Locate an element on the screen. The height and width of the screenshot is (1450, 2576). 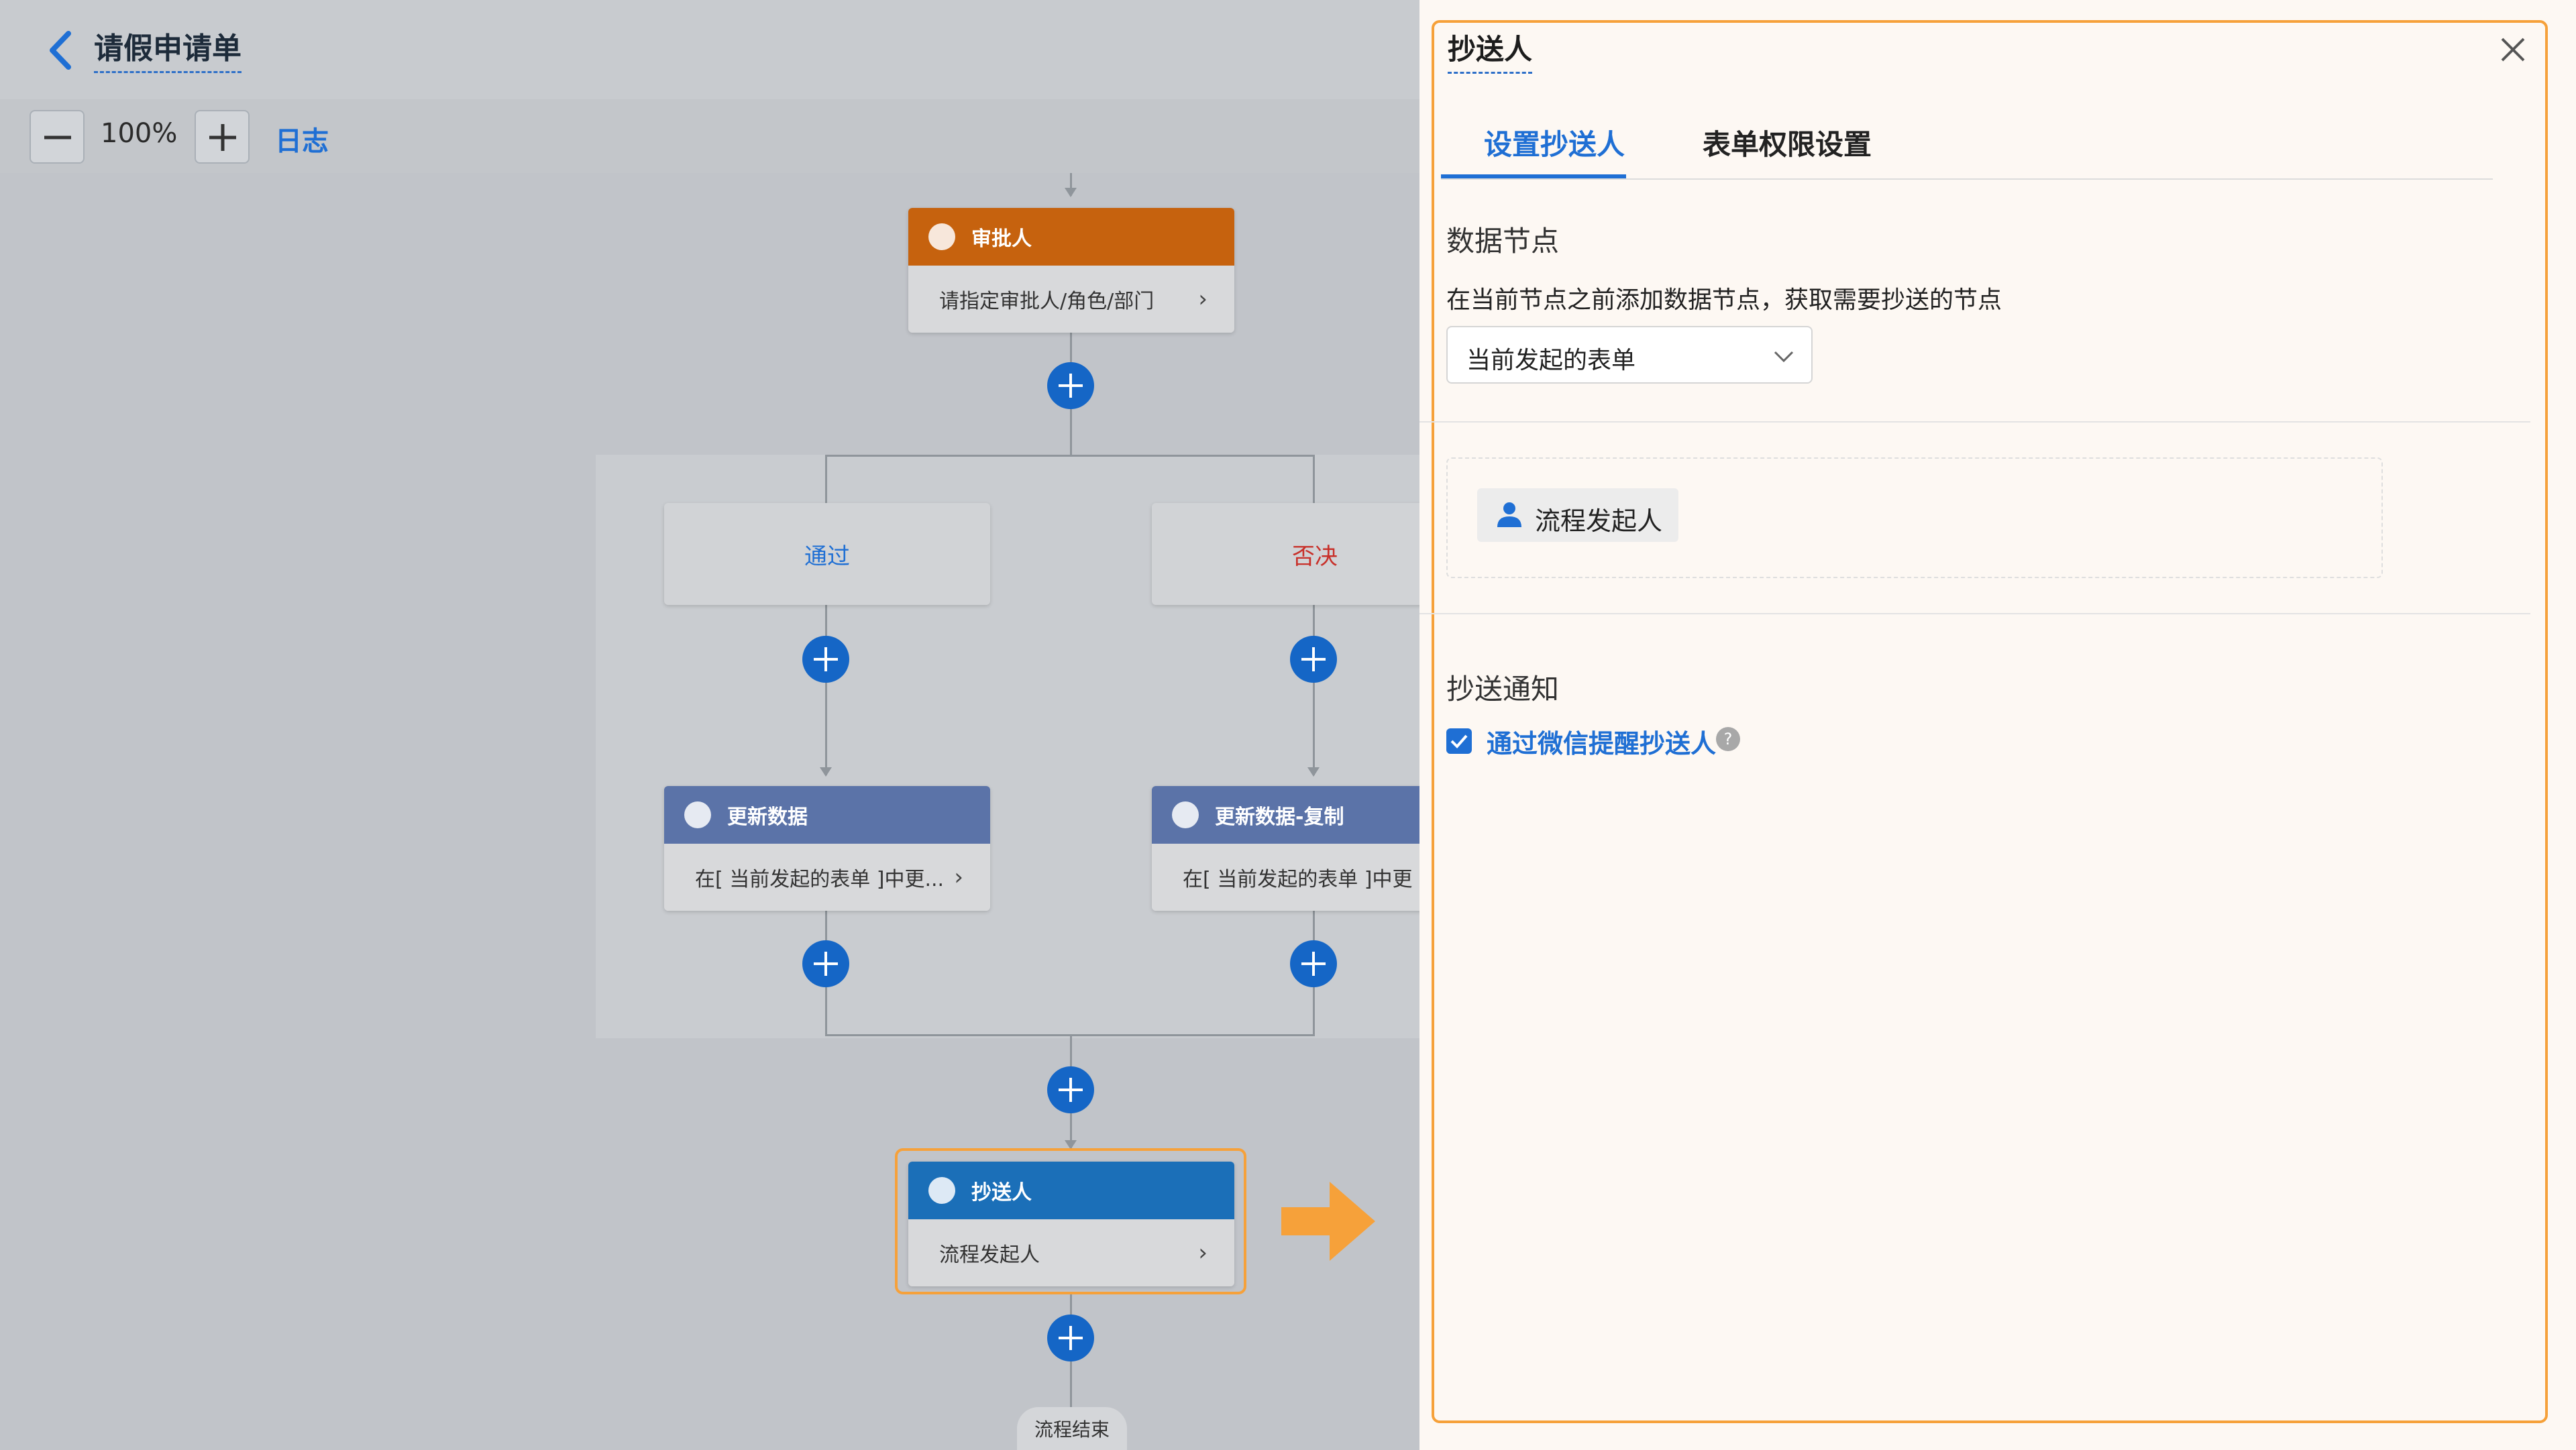
data-node-title: 数据节点 is located at coordinates (1503, 241).